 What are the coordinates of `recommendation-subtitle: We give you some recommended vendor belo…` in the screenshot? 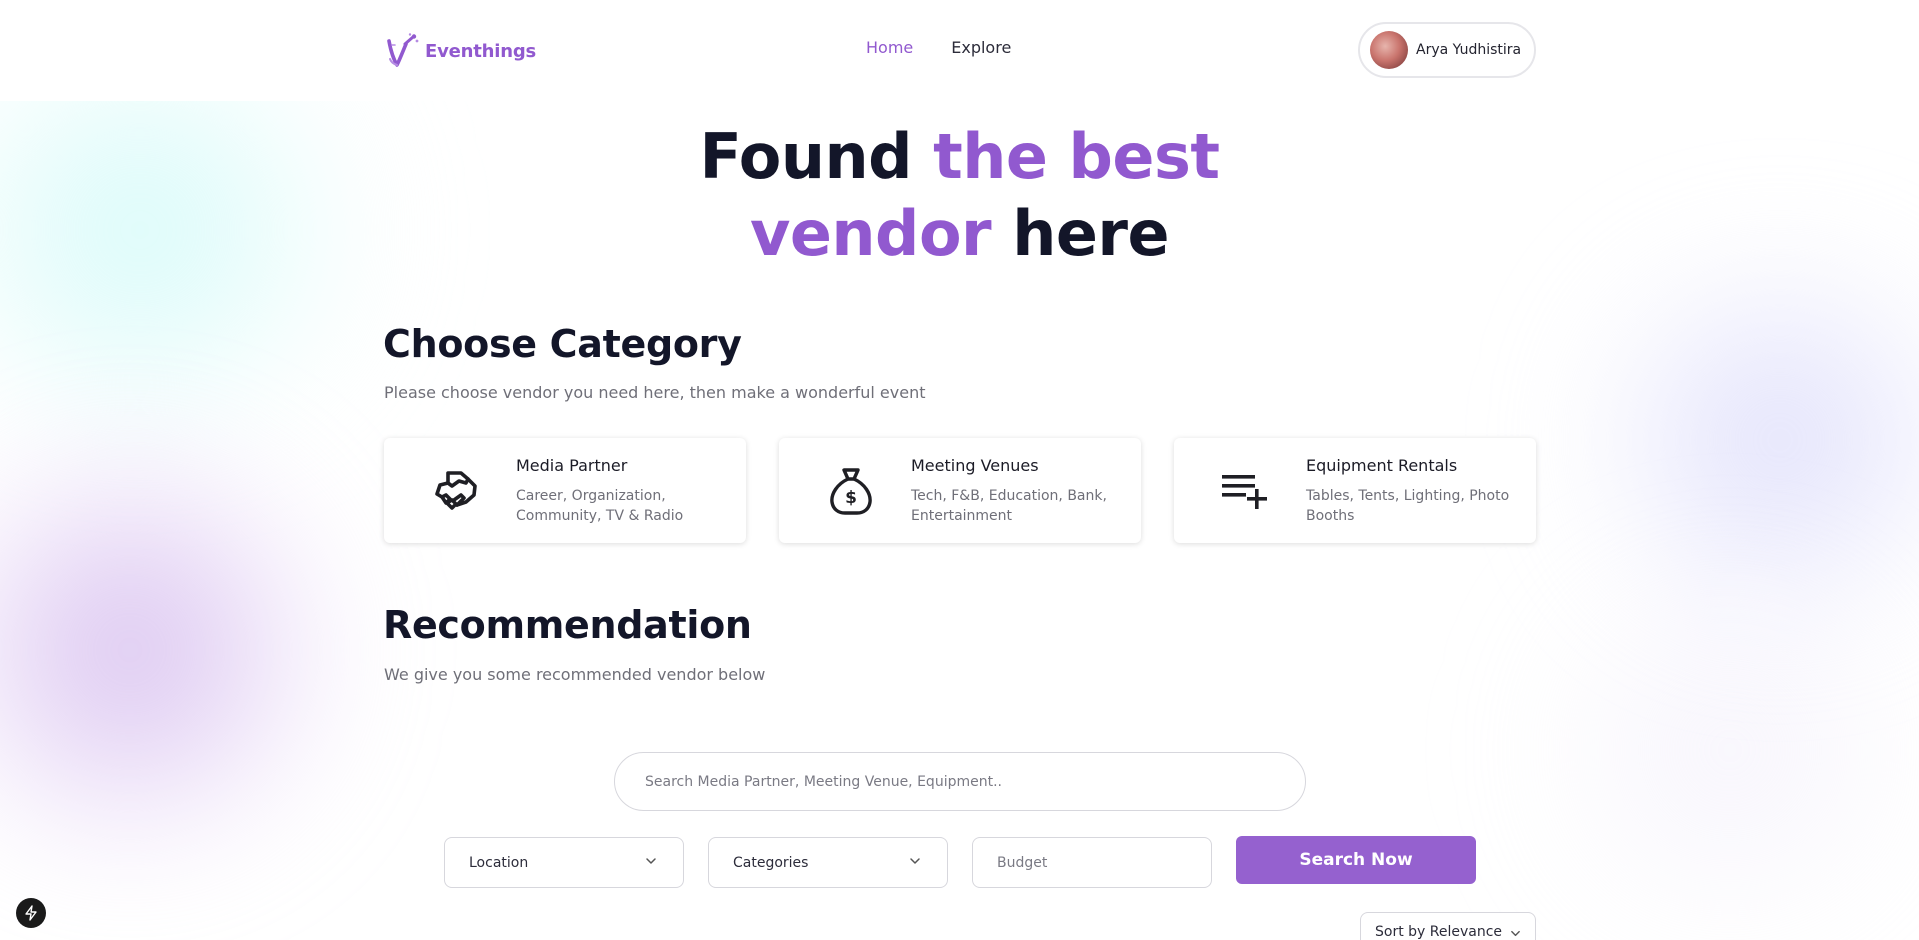 It's located at (575, 674).